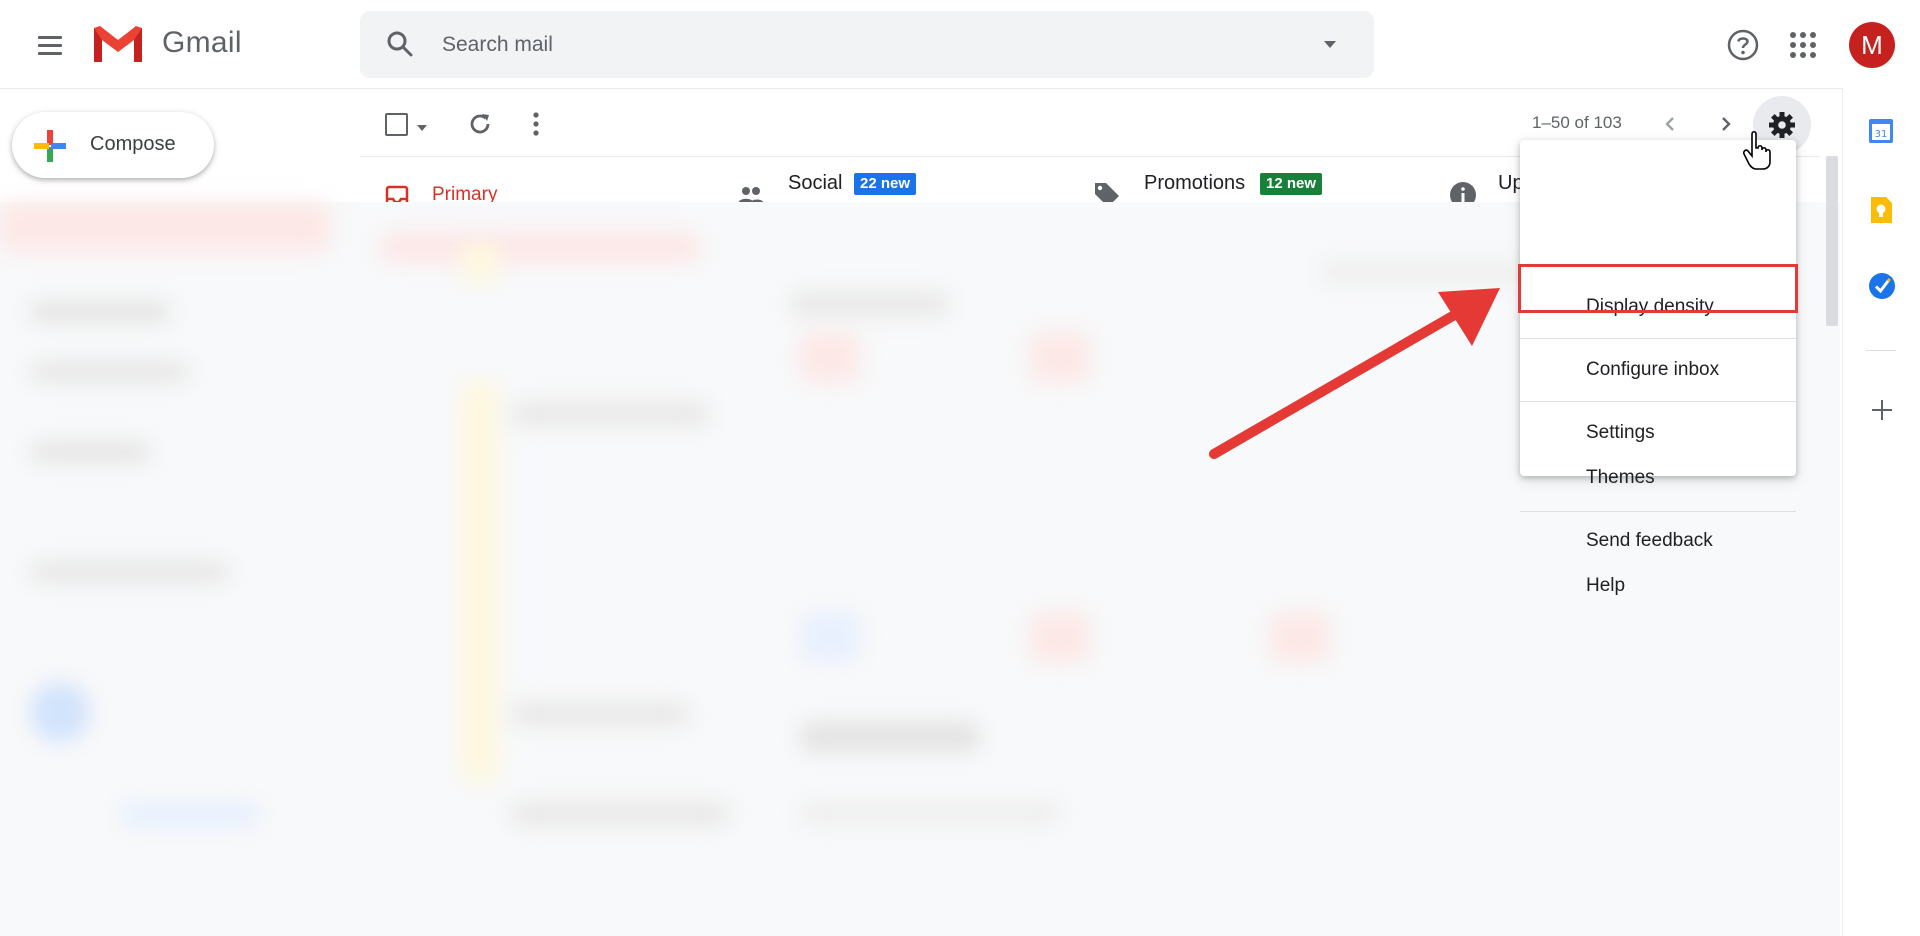  What do you see at coordinates (885, 184) in the screenshot?
I see `social-new-badge: 22 new` at bounding box center [885, 184].